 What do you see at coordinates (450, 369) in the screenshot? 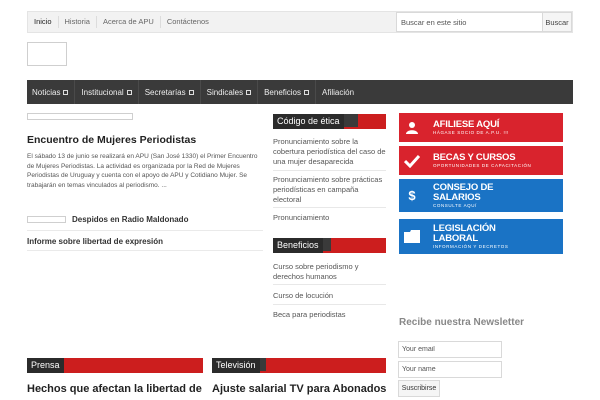
I see `newsletter-name-input` at bounding box center [450, 369].